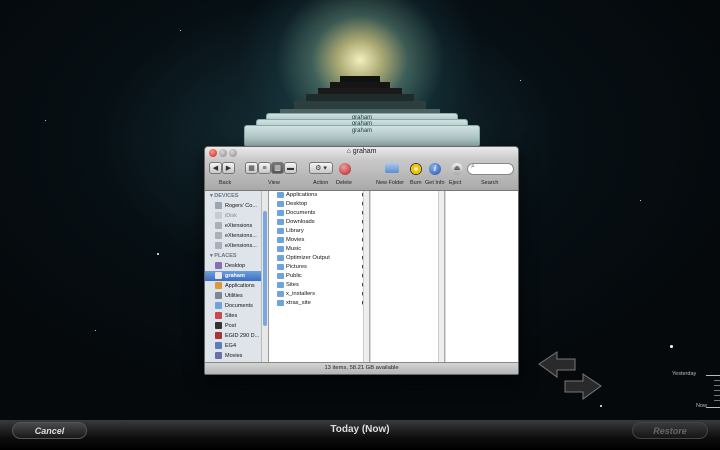 The height and width of the screenshot is (450, 720). Describe the element at coordinates (319, 249) in the screenshot. I see `list-item: Music▶` at that location.